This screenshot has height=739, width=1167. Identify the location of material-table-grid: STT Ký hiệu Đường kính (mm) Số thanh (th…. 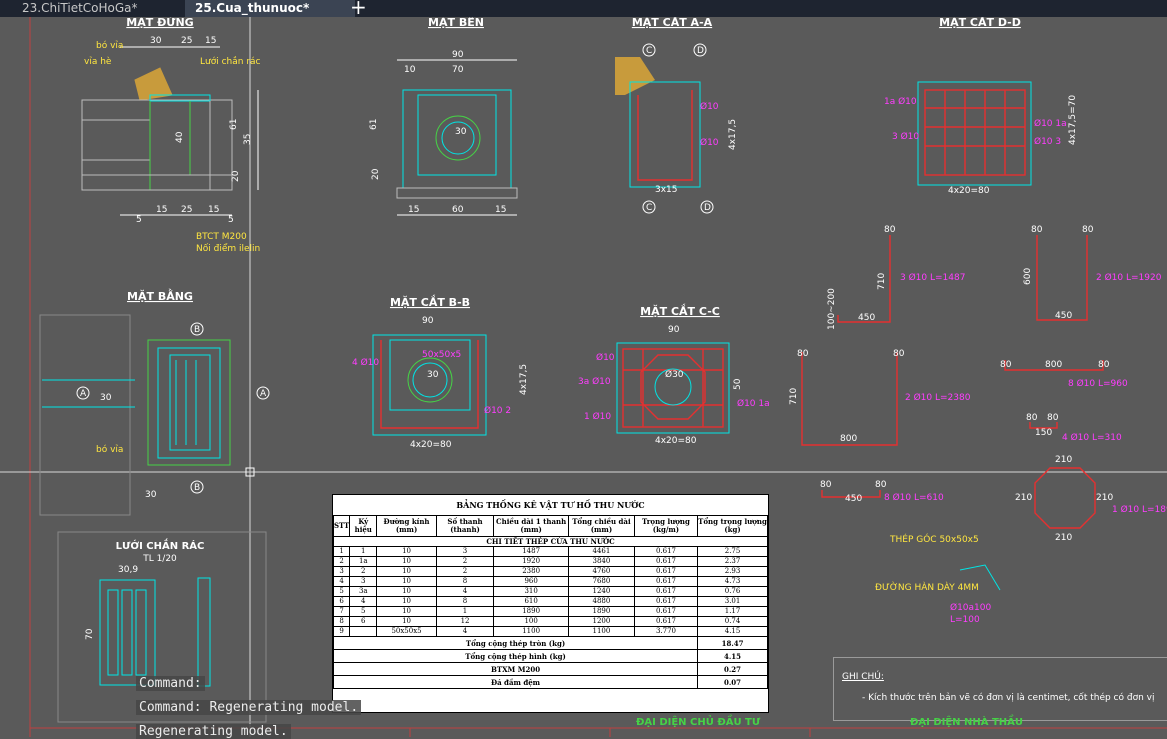
(550, 602).